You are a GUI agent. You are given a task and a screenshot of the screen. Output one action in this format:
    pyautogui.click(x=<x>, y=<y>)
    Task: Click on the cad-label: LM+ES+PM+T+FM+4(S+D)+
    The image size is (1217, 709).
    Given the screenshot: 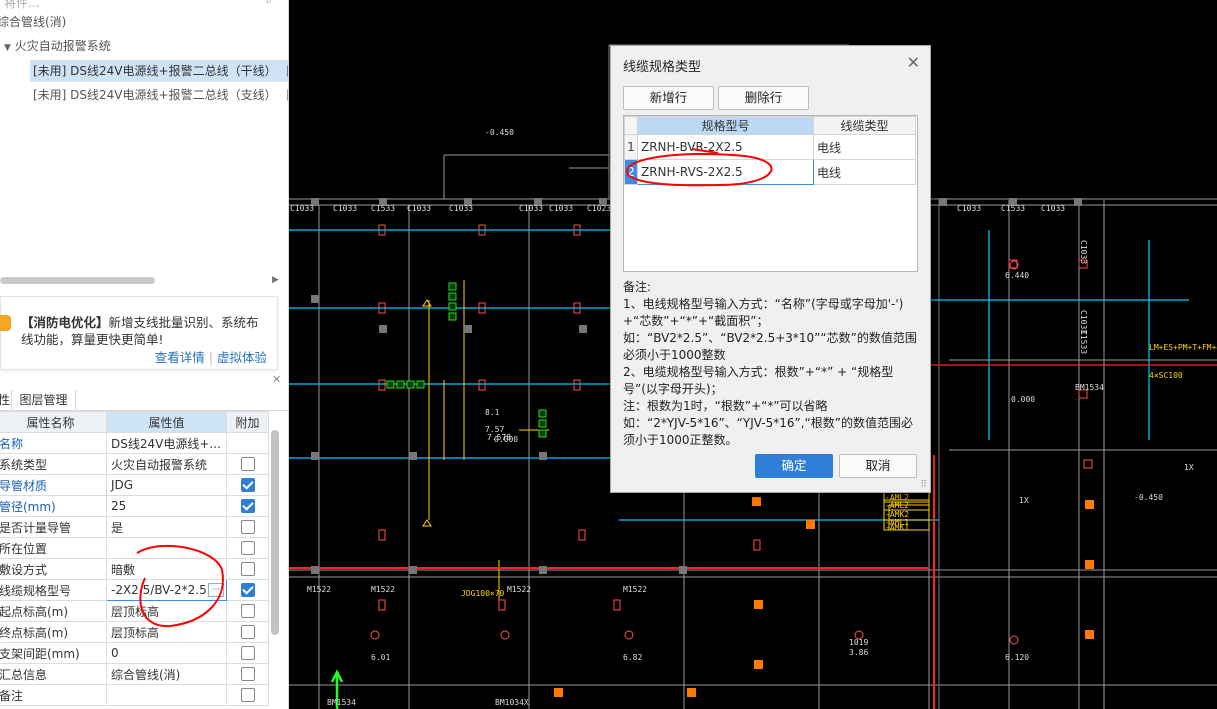 What is the action you would take?
    pyautogui.click(x=1183, y=347)
    